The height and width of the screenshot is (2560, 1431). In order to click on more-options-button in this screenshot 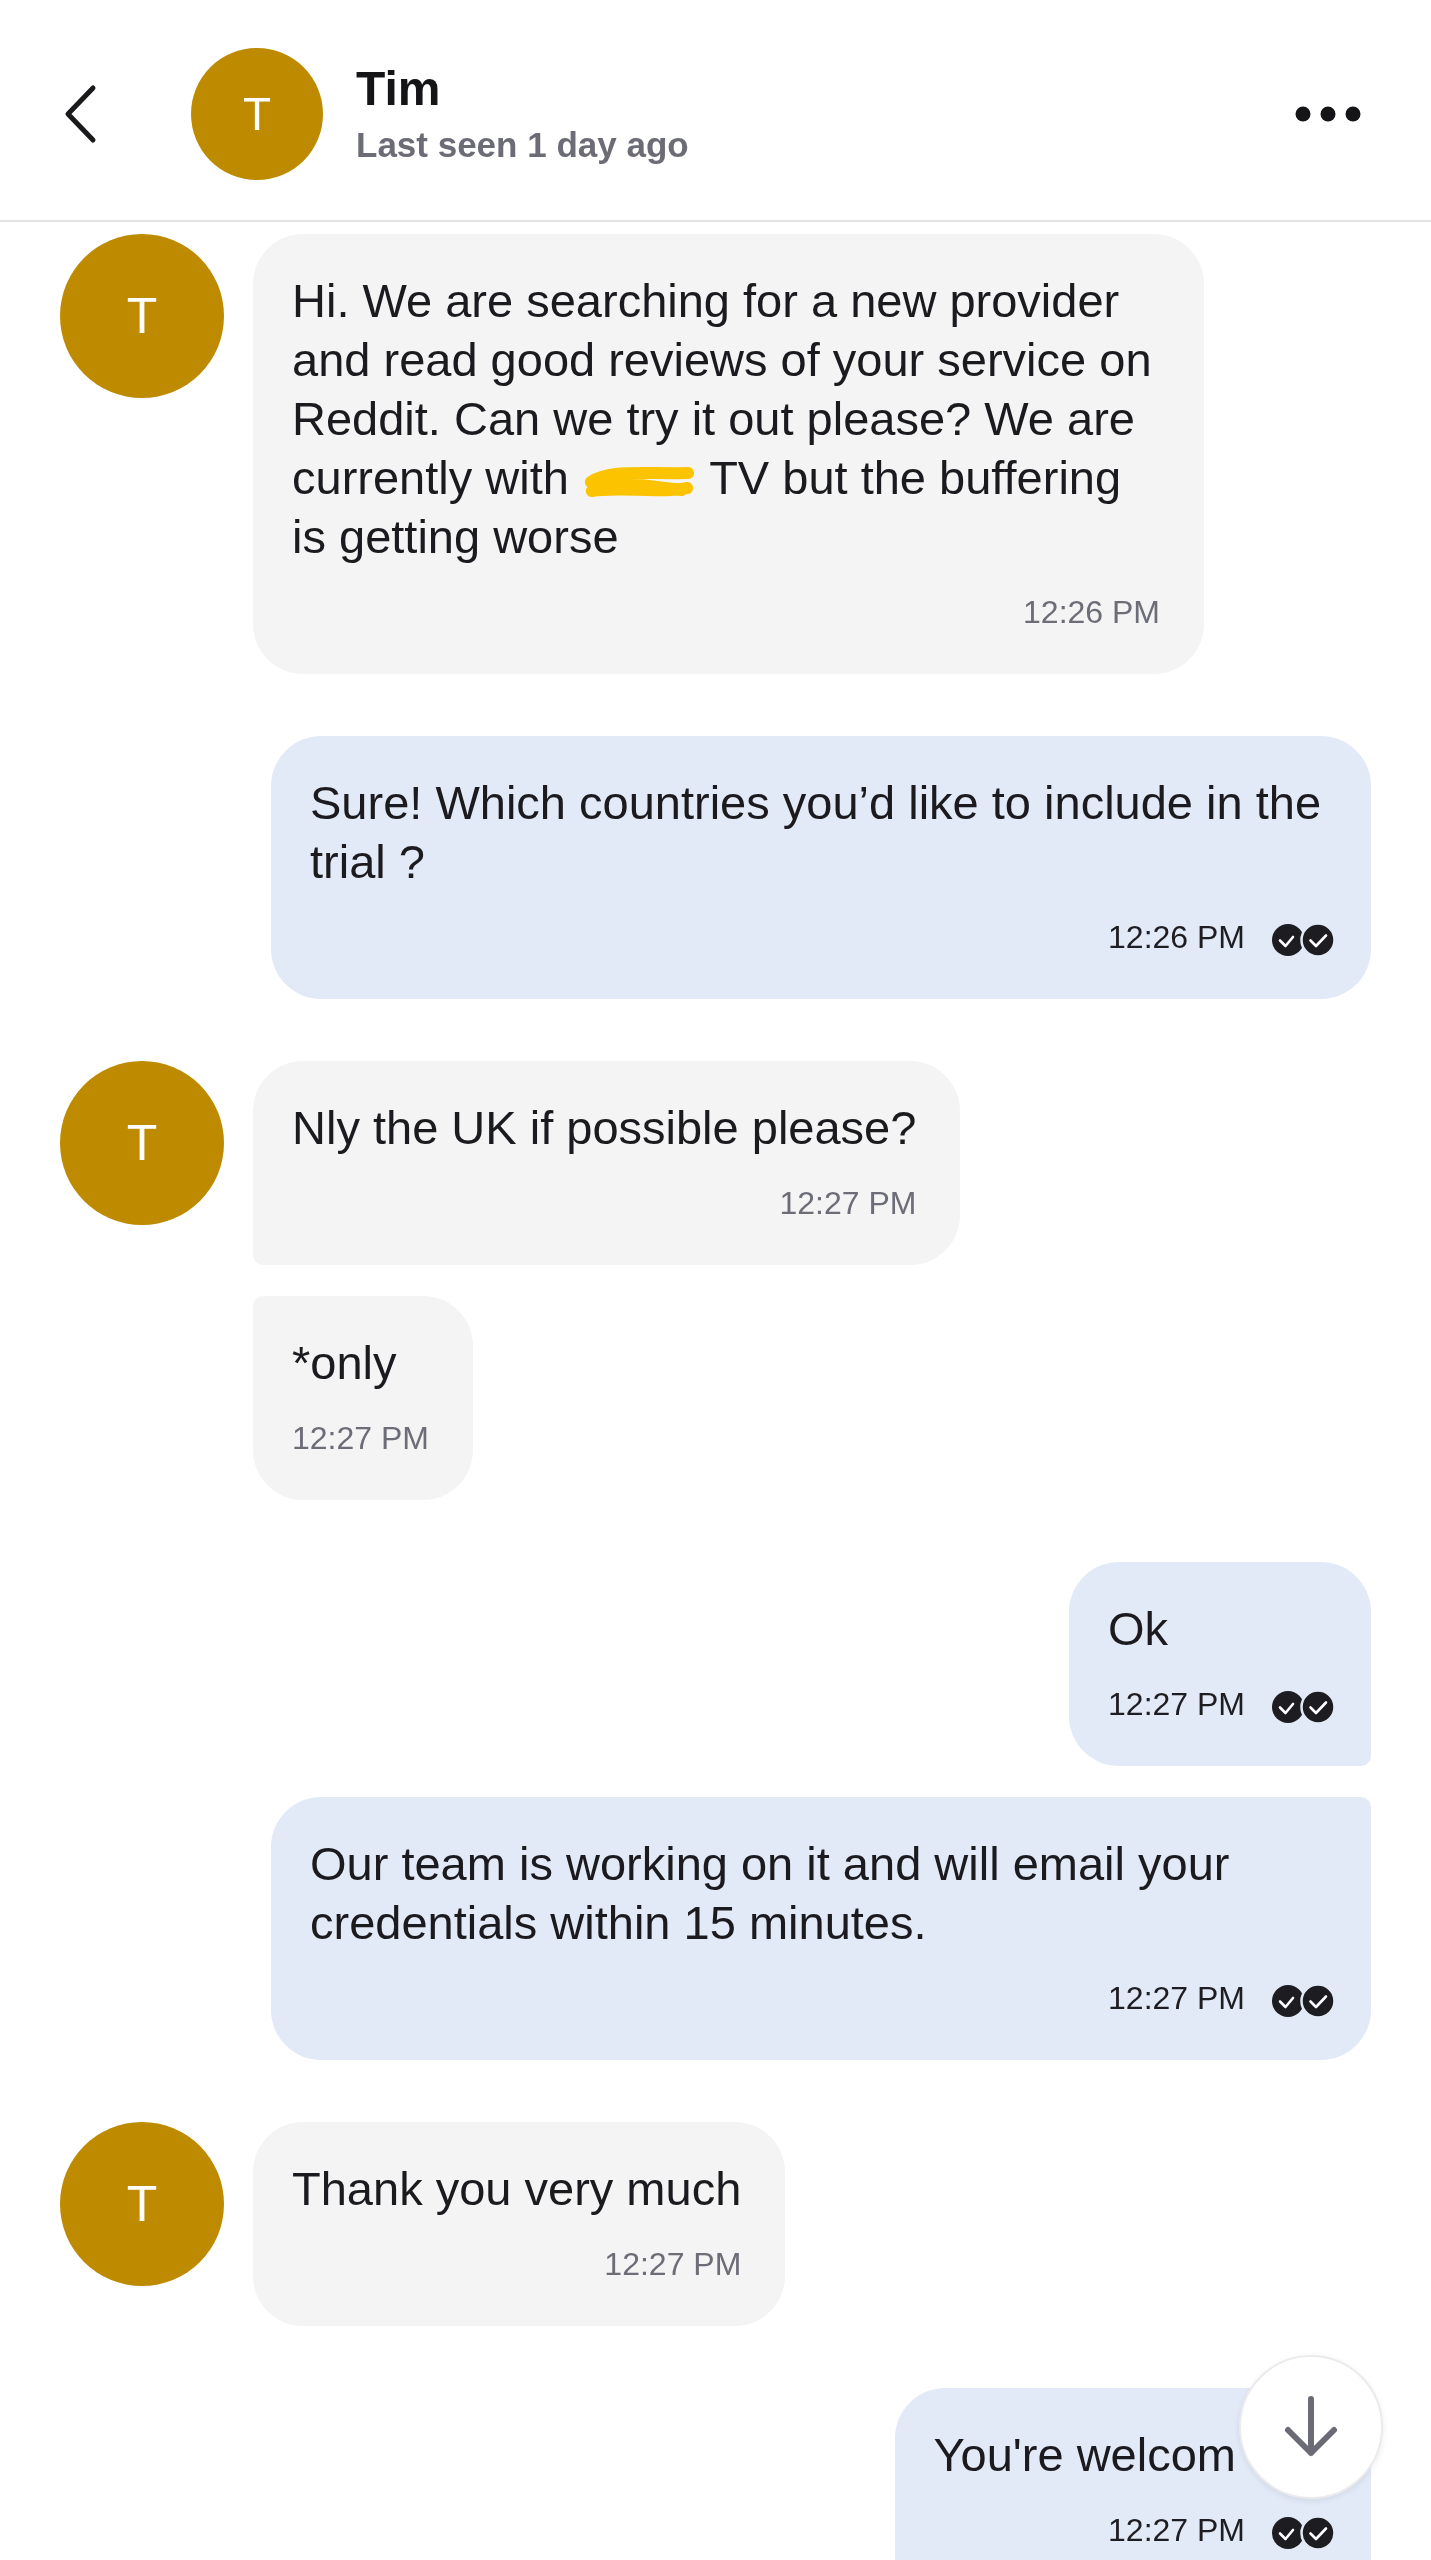, I will do `click(1328, 114)`.